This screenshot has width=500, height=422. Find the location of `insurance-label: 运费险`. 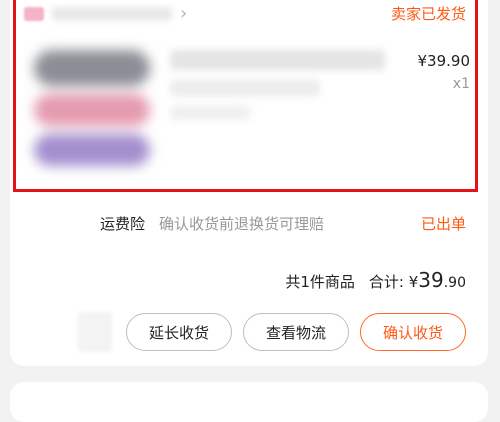

insurance-label: 运费险 is located at coordinates (123, 224).